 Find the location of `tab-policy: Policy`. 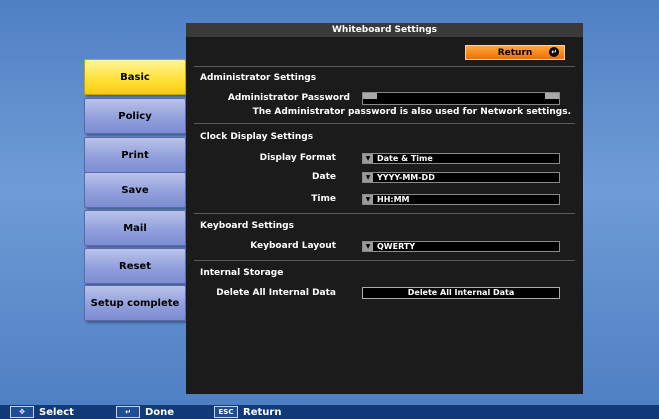

tab-policy: Policy is located at coordinates (135, 116).